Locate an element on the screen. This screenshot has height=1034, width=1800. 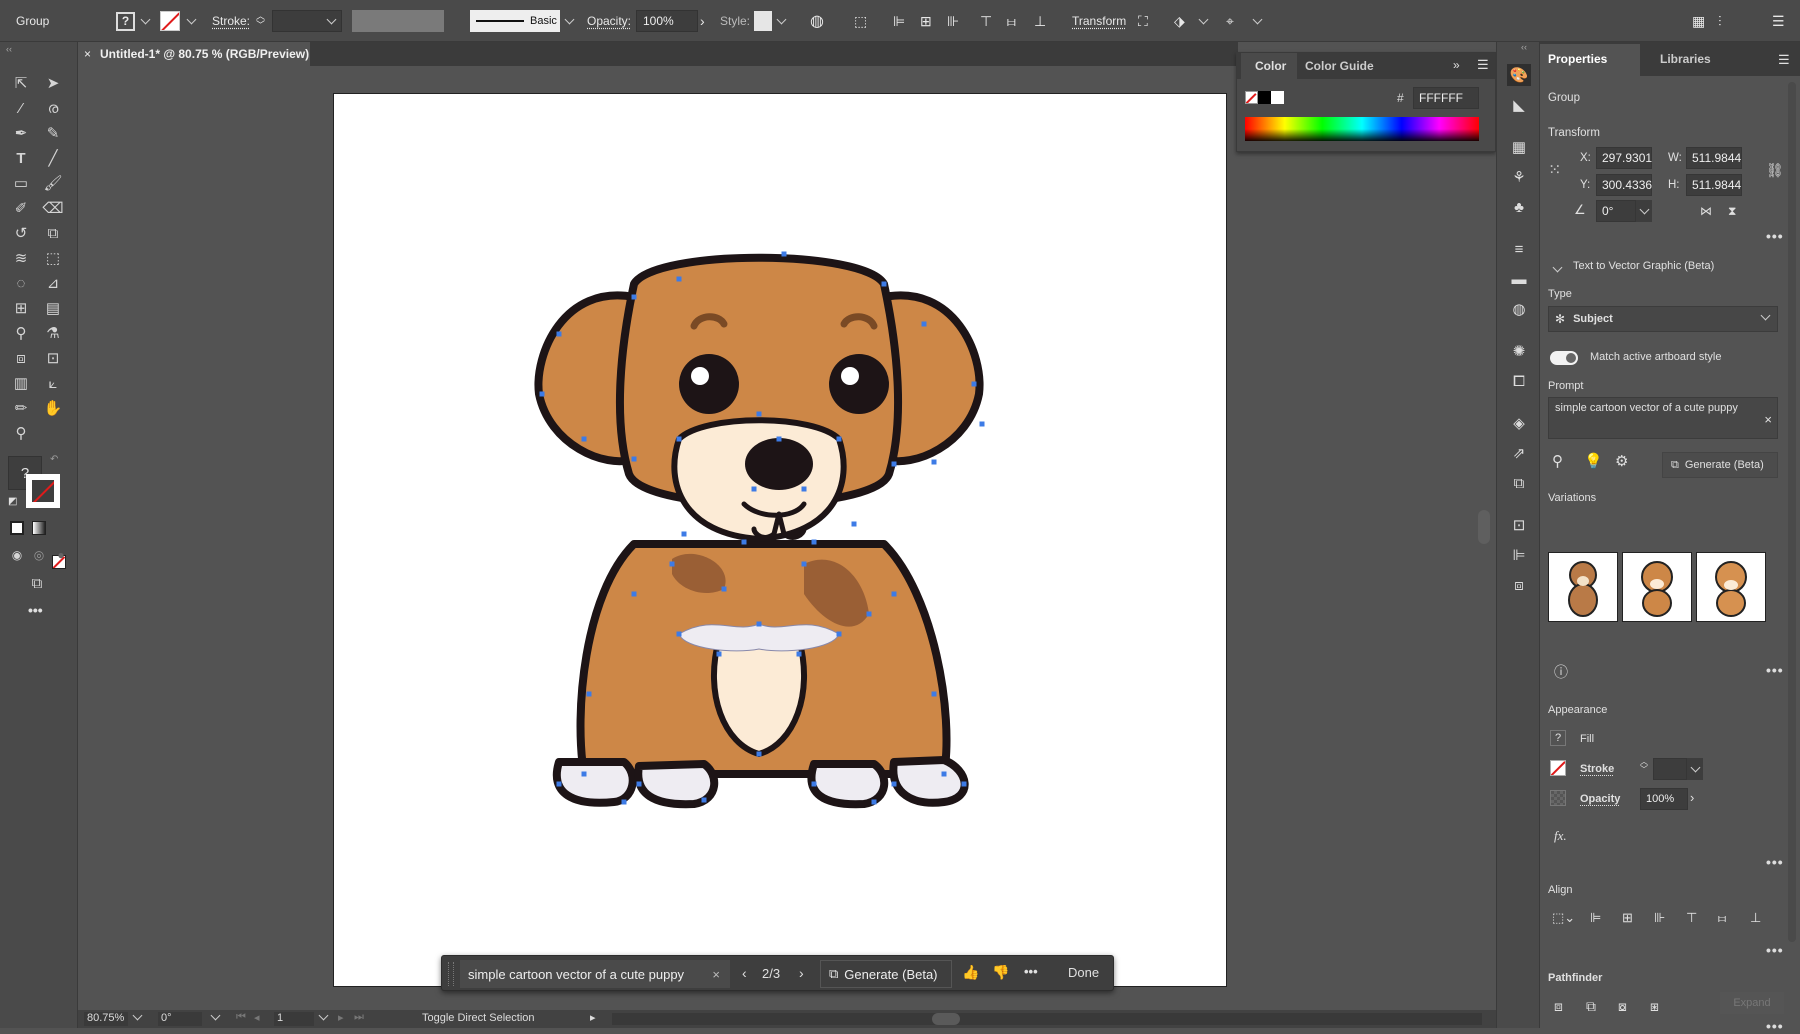
previous-variation-button: ‹ is located at coordinates (744, 973).